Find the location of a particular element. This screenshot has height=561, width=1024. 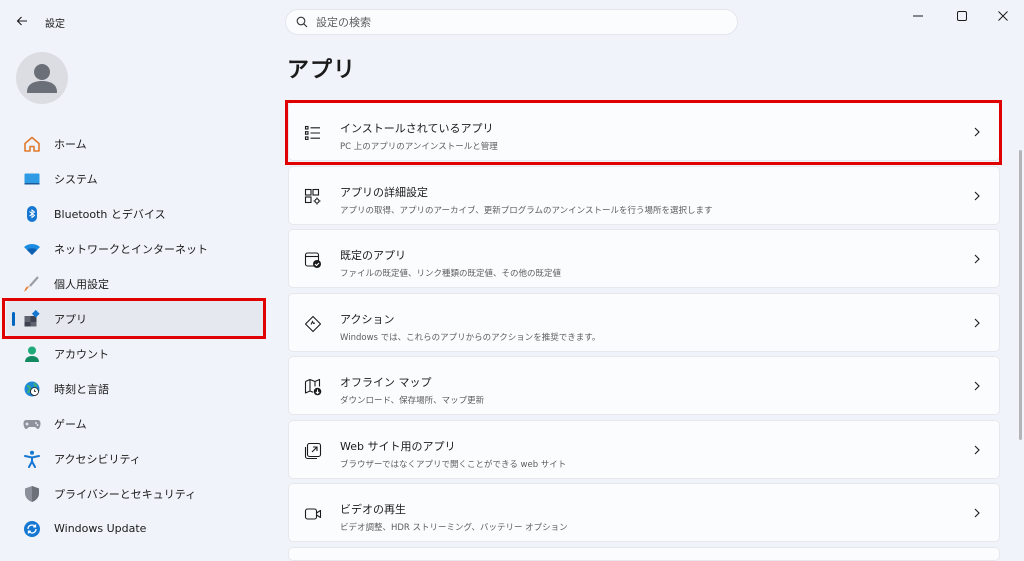

app-title: 設定 is located at coordinates (55, 24).